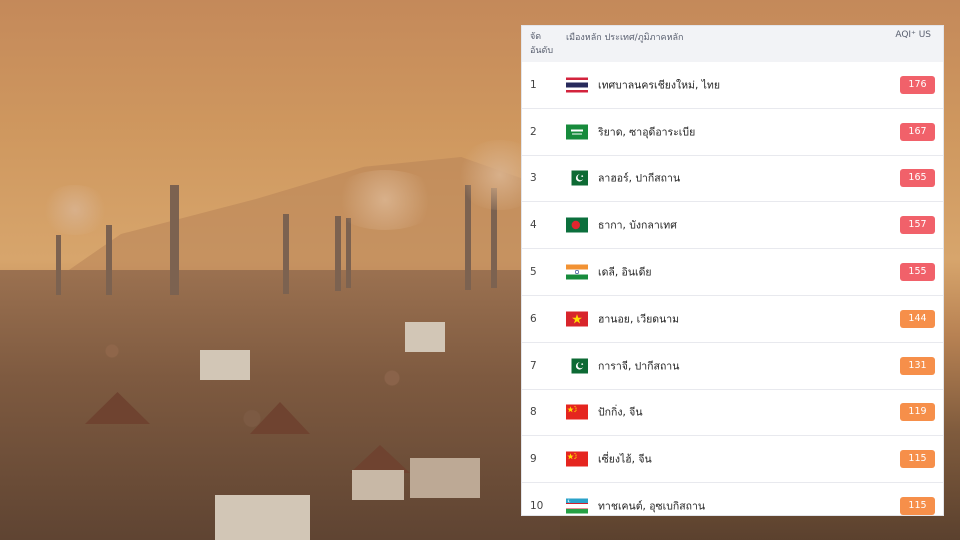  I want to click on aqi-badge: 157, so click(917, 225).